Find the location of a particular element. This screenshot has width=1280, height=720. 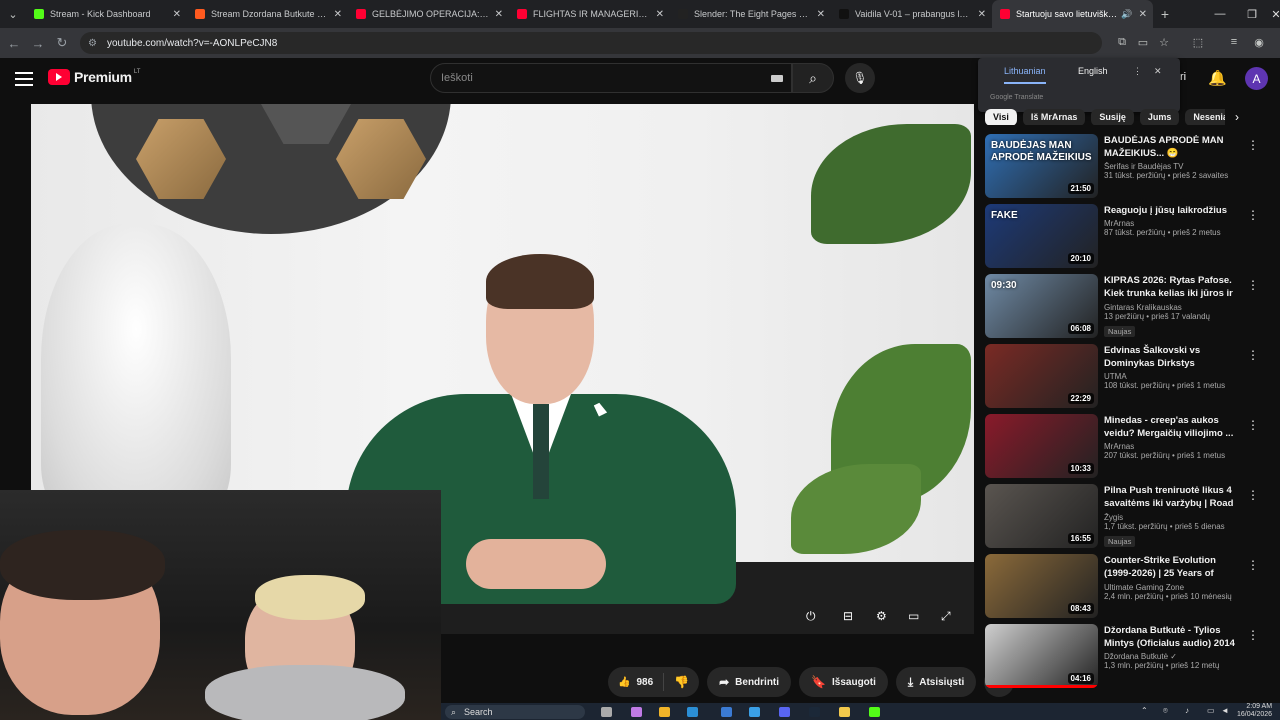

like-button: 👍 986 is located at coordinates (636, 682).